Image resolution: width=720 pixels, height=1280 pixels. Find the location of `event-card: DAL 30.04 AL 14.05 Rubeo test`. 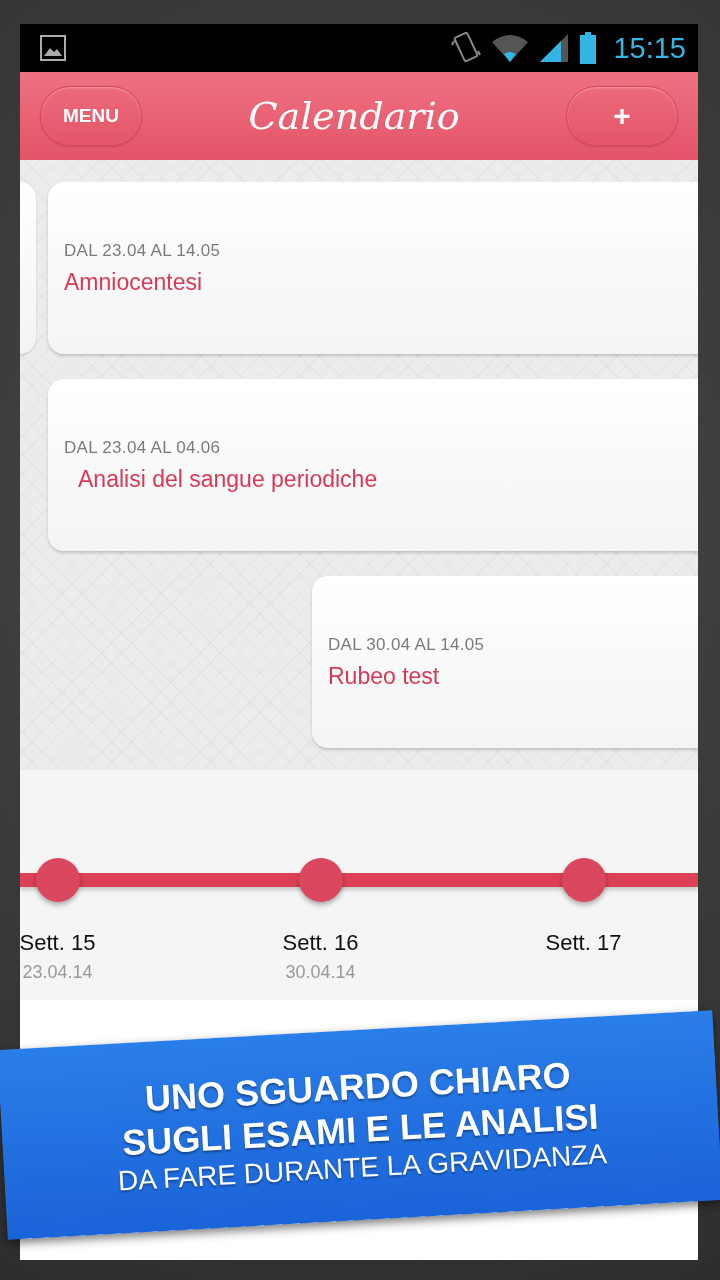

event-card: DAL 30.04 AL 14.05 Rubeo test is located at coordinates (505, 662).